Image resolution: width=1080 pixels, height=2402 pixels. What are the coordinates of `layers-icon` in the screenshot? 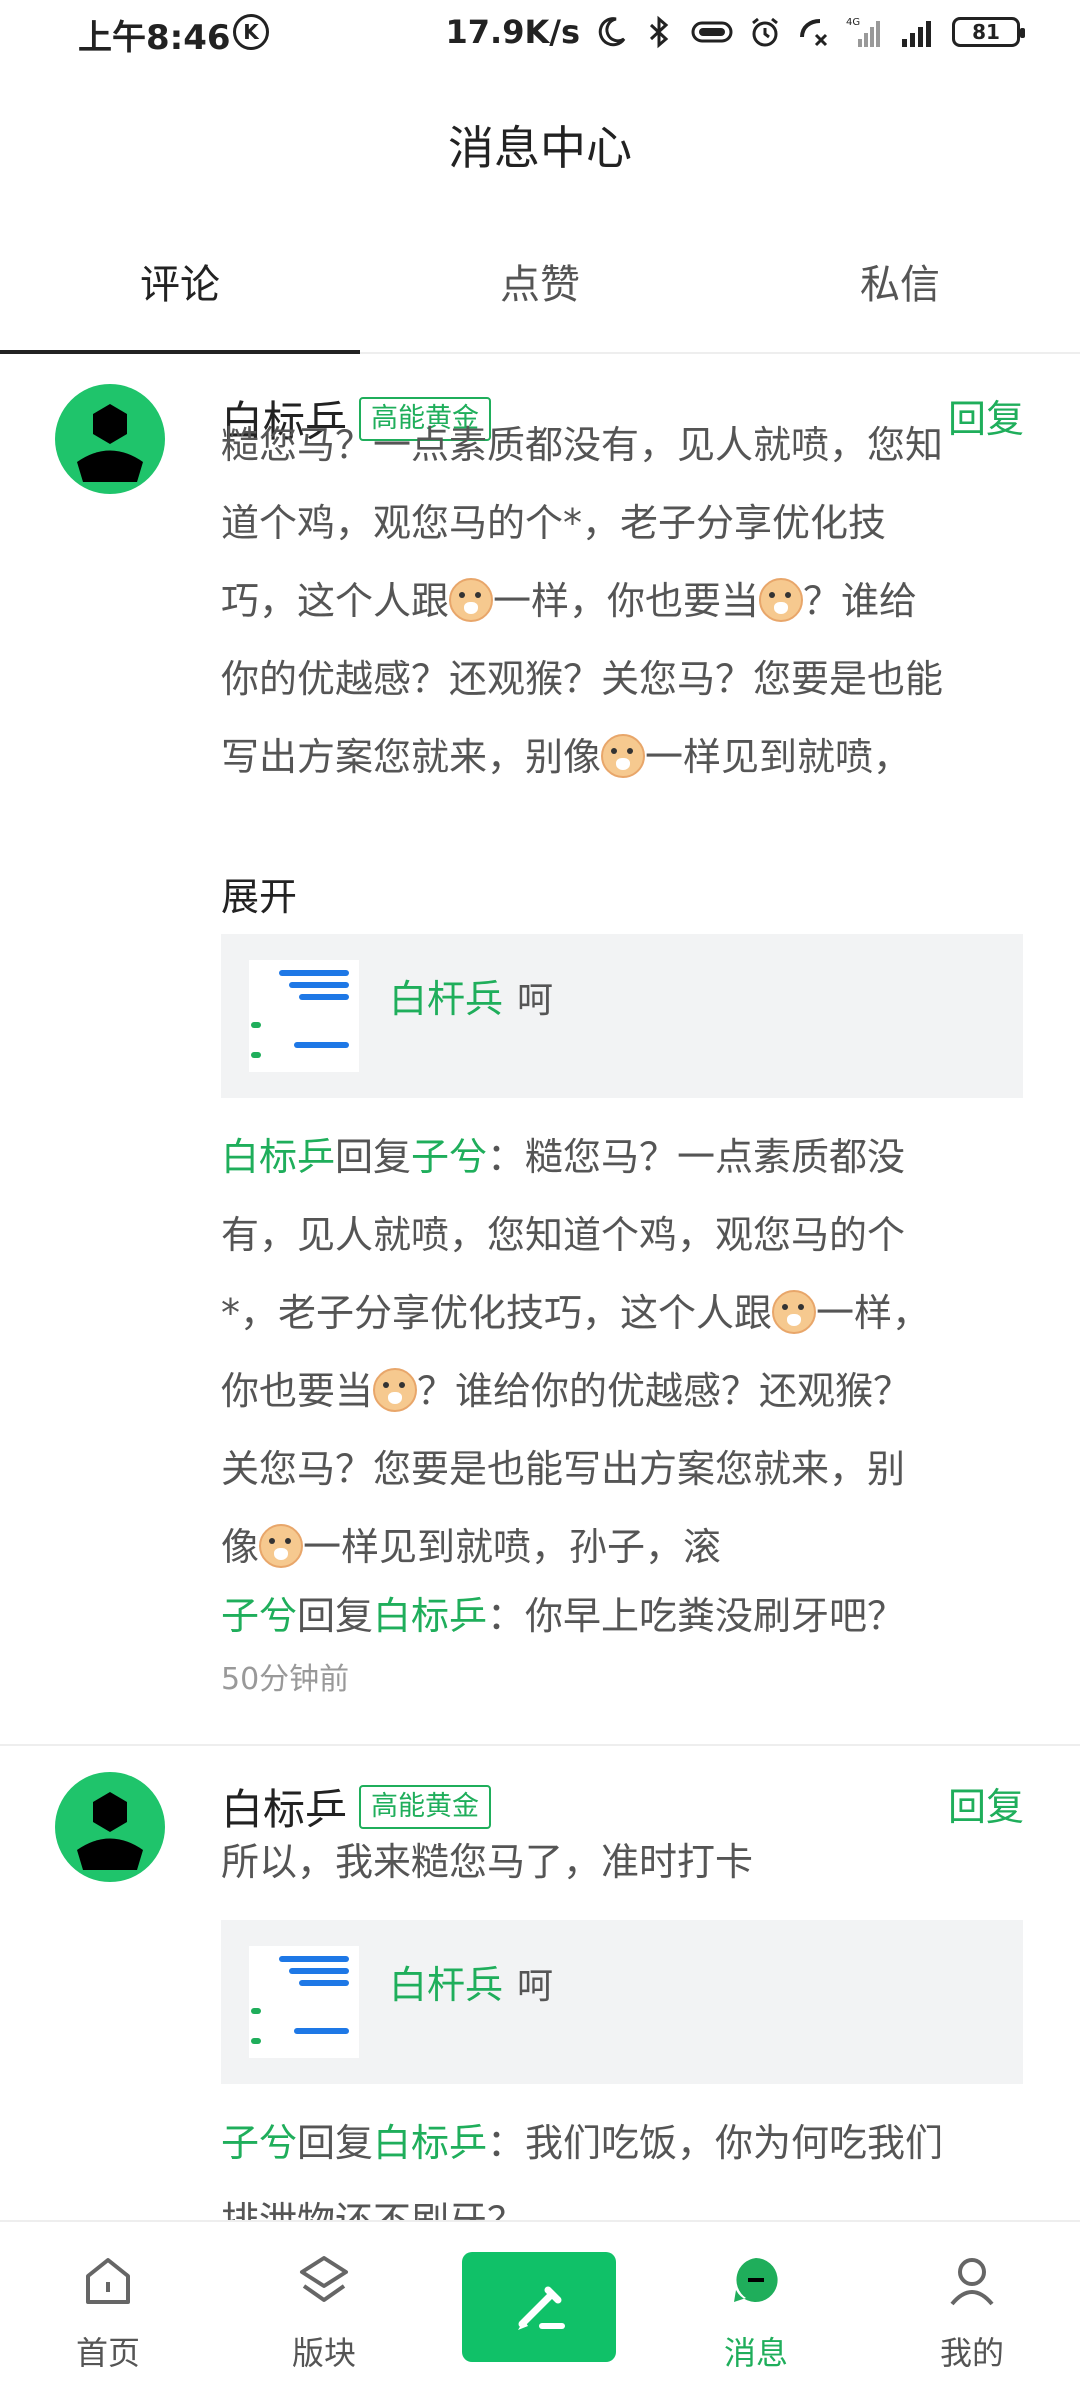 It's located at (324, 2279).